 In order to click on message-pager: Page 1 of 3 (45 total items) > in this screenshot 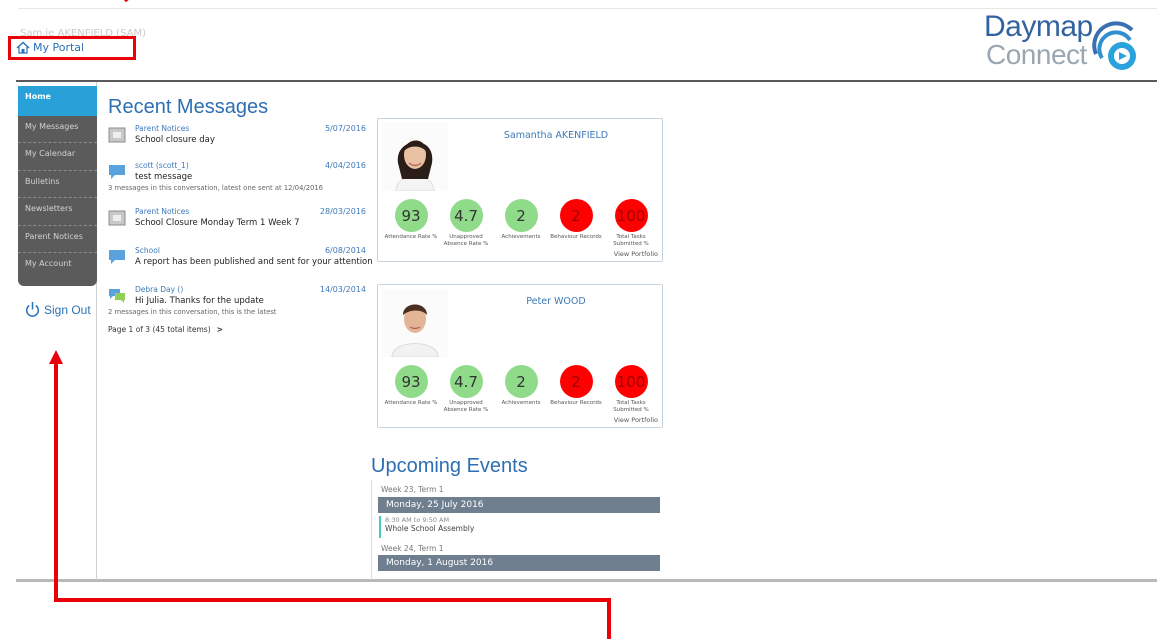, I will do `click(165, 329)`.